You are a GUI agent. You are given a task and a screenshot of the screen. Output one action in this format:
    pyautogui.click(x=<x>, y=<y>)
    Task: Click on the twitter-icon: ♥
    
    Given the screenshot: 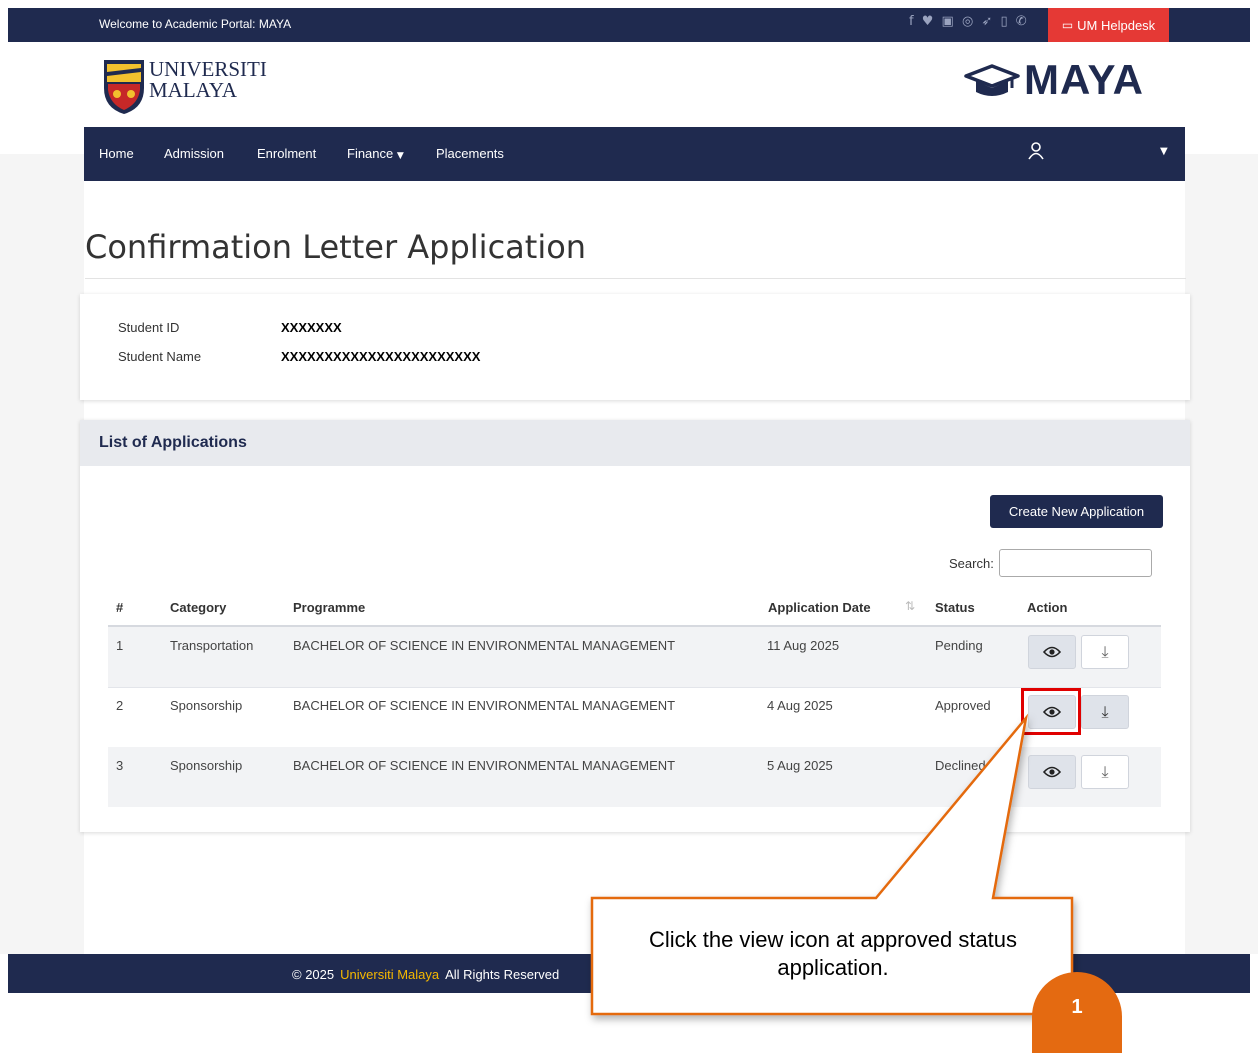 What is the action you would take?
    pyautogui.click(x=929, y=21)
    